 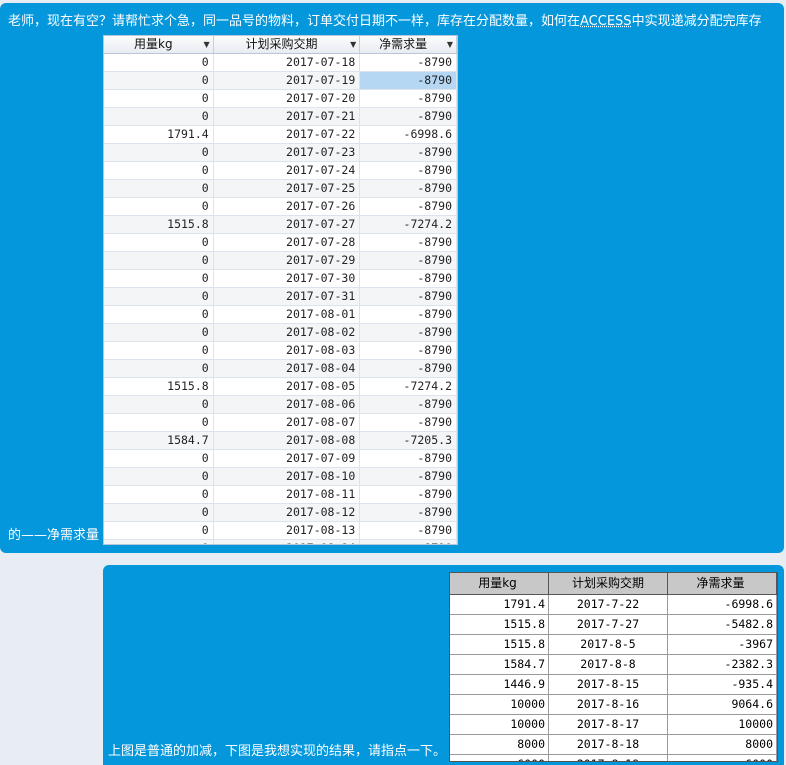 What do you see at coordinates (287, 314) in the screenshot?
I see `table-cell: 2017-08-01` at bounding box center [287, 314].